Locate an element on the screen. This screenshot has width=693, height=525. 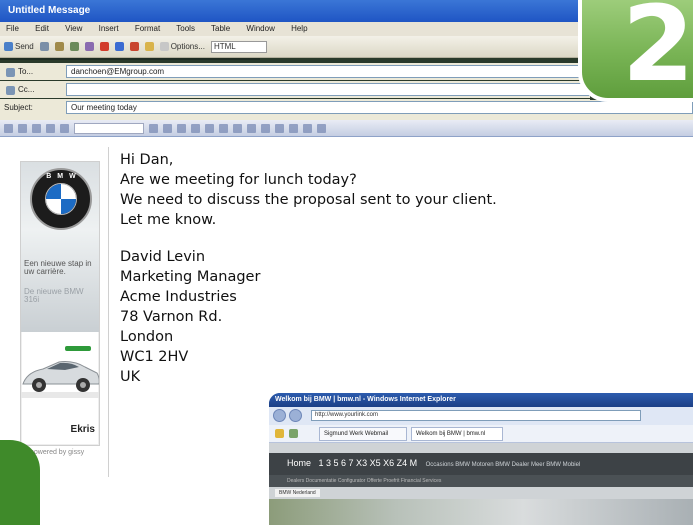
send-button: Send is located at coordinates (19, 46).